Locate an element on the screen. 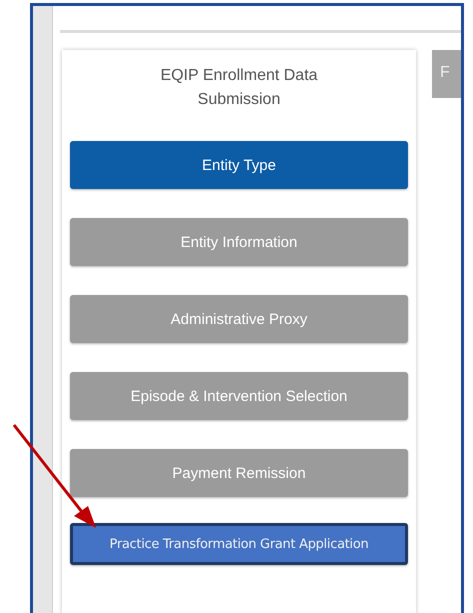 This screenshot has width=473, height=613. step-button: Episode & Intervention Selection is located at coordinates (239, 396).